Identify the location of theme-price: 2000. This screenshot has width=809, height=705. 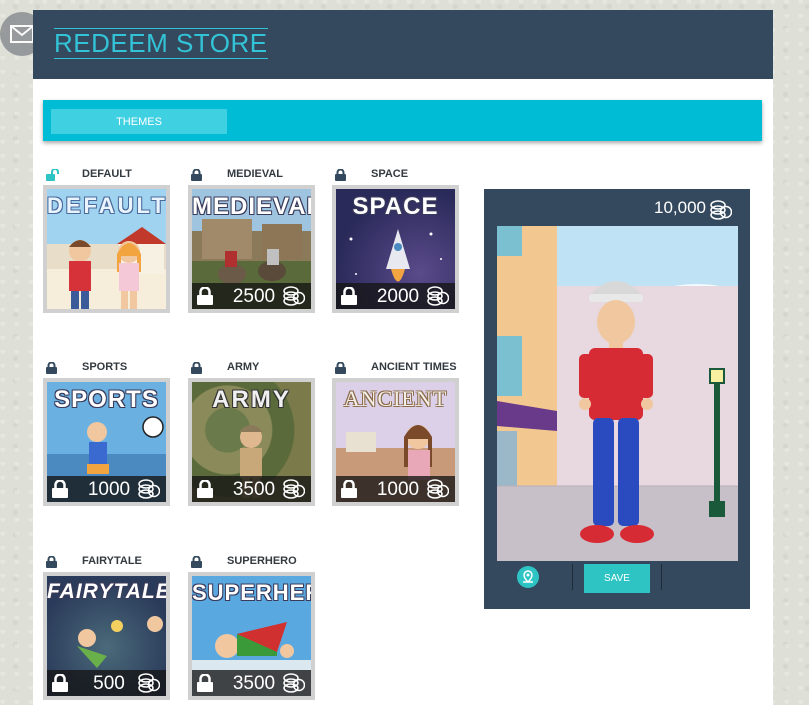
(398, 296).